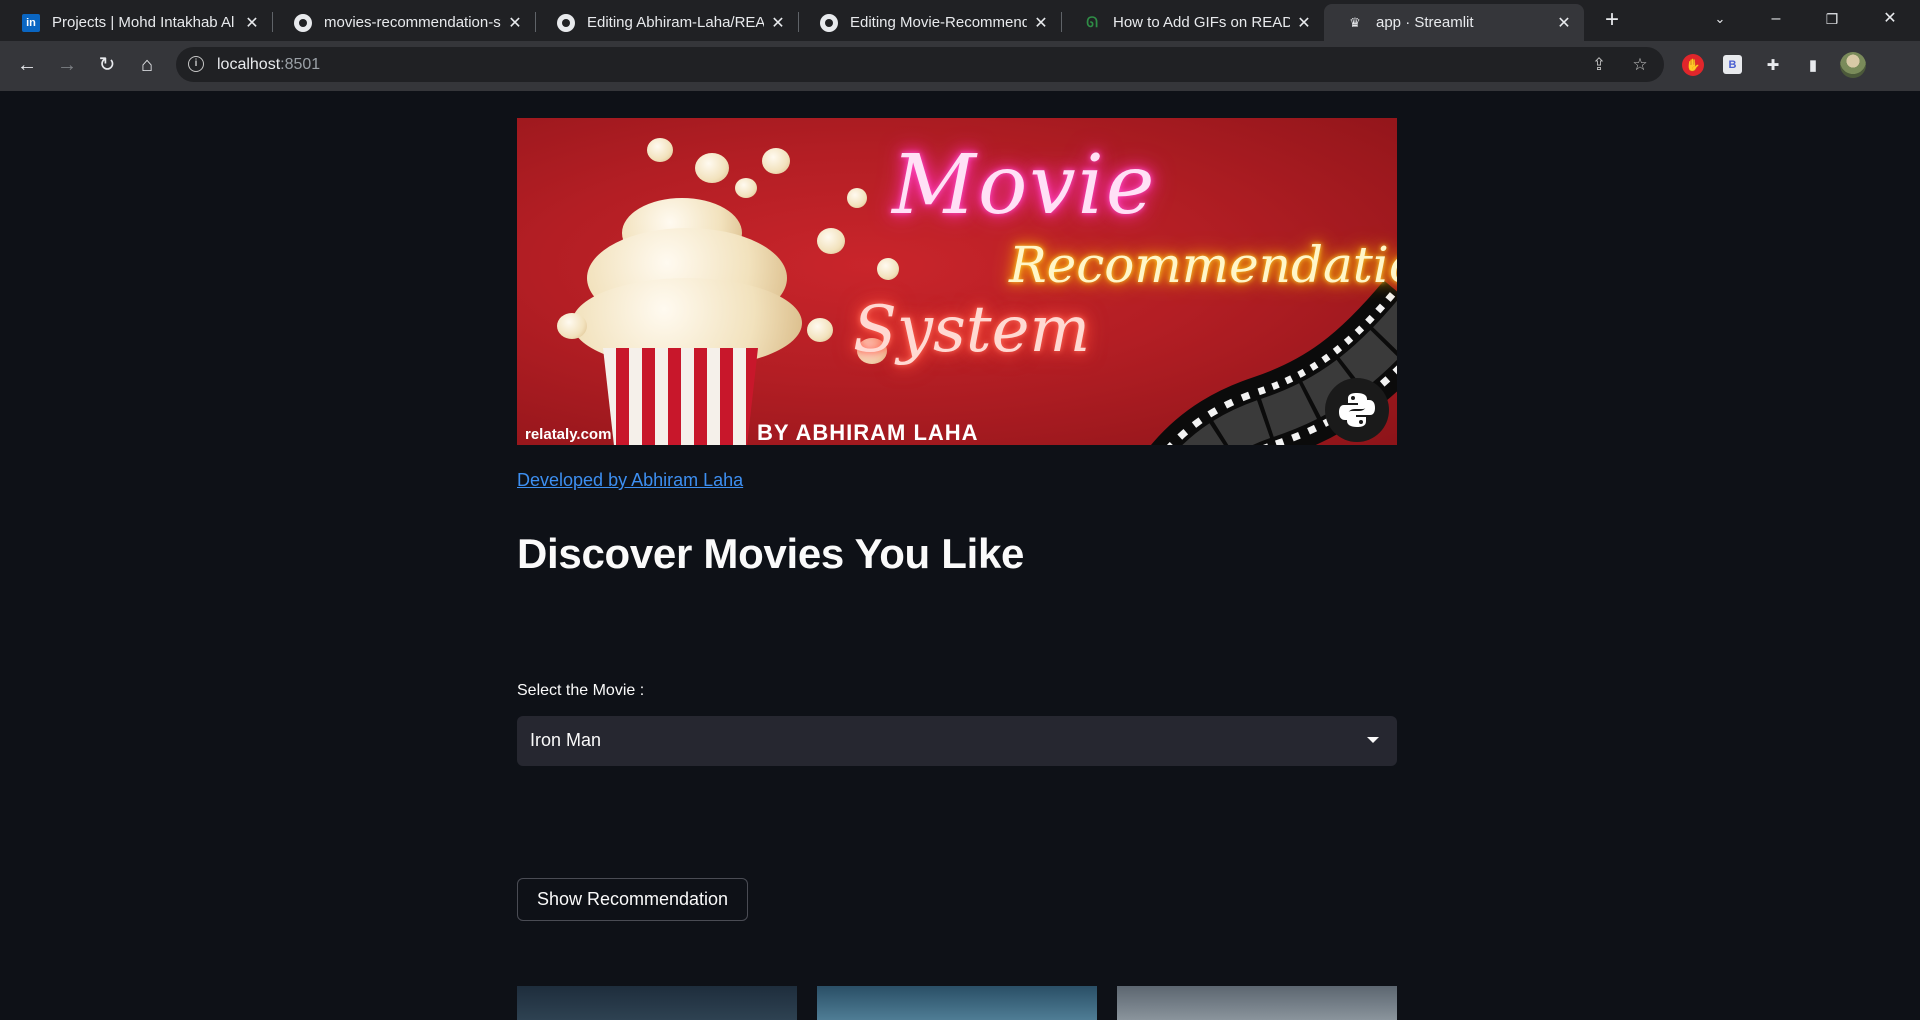 Image resolution: width=1920 pixels, height=1020 pixels. What do you see at coordinates (1693, 65) in the screenshot?
I see `adblock-extension-icon: ✋` at bounding box center [1693, 65].